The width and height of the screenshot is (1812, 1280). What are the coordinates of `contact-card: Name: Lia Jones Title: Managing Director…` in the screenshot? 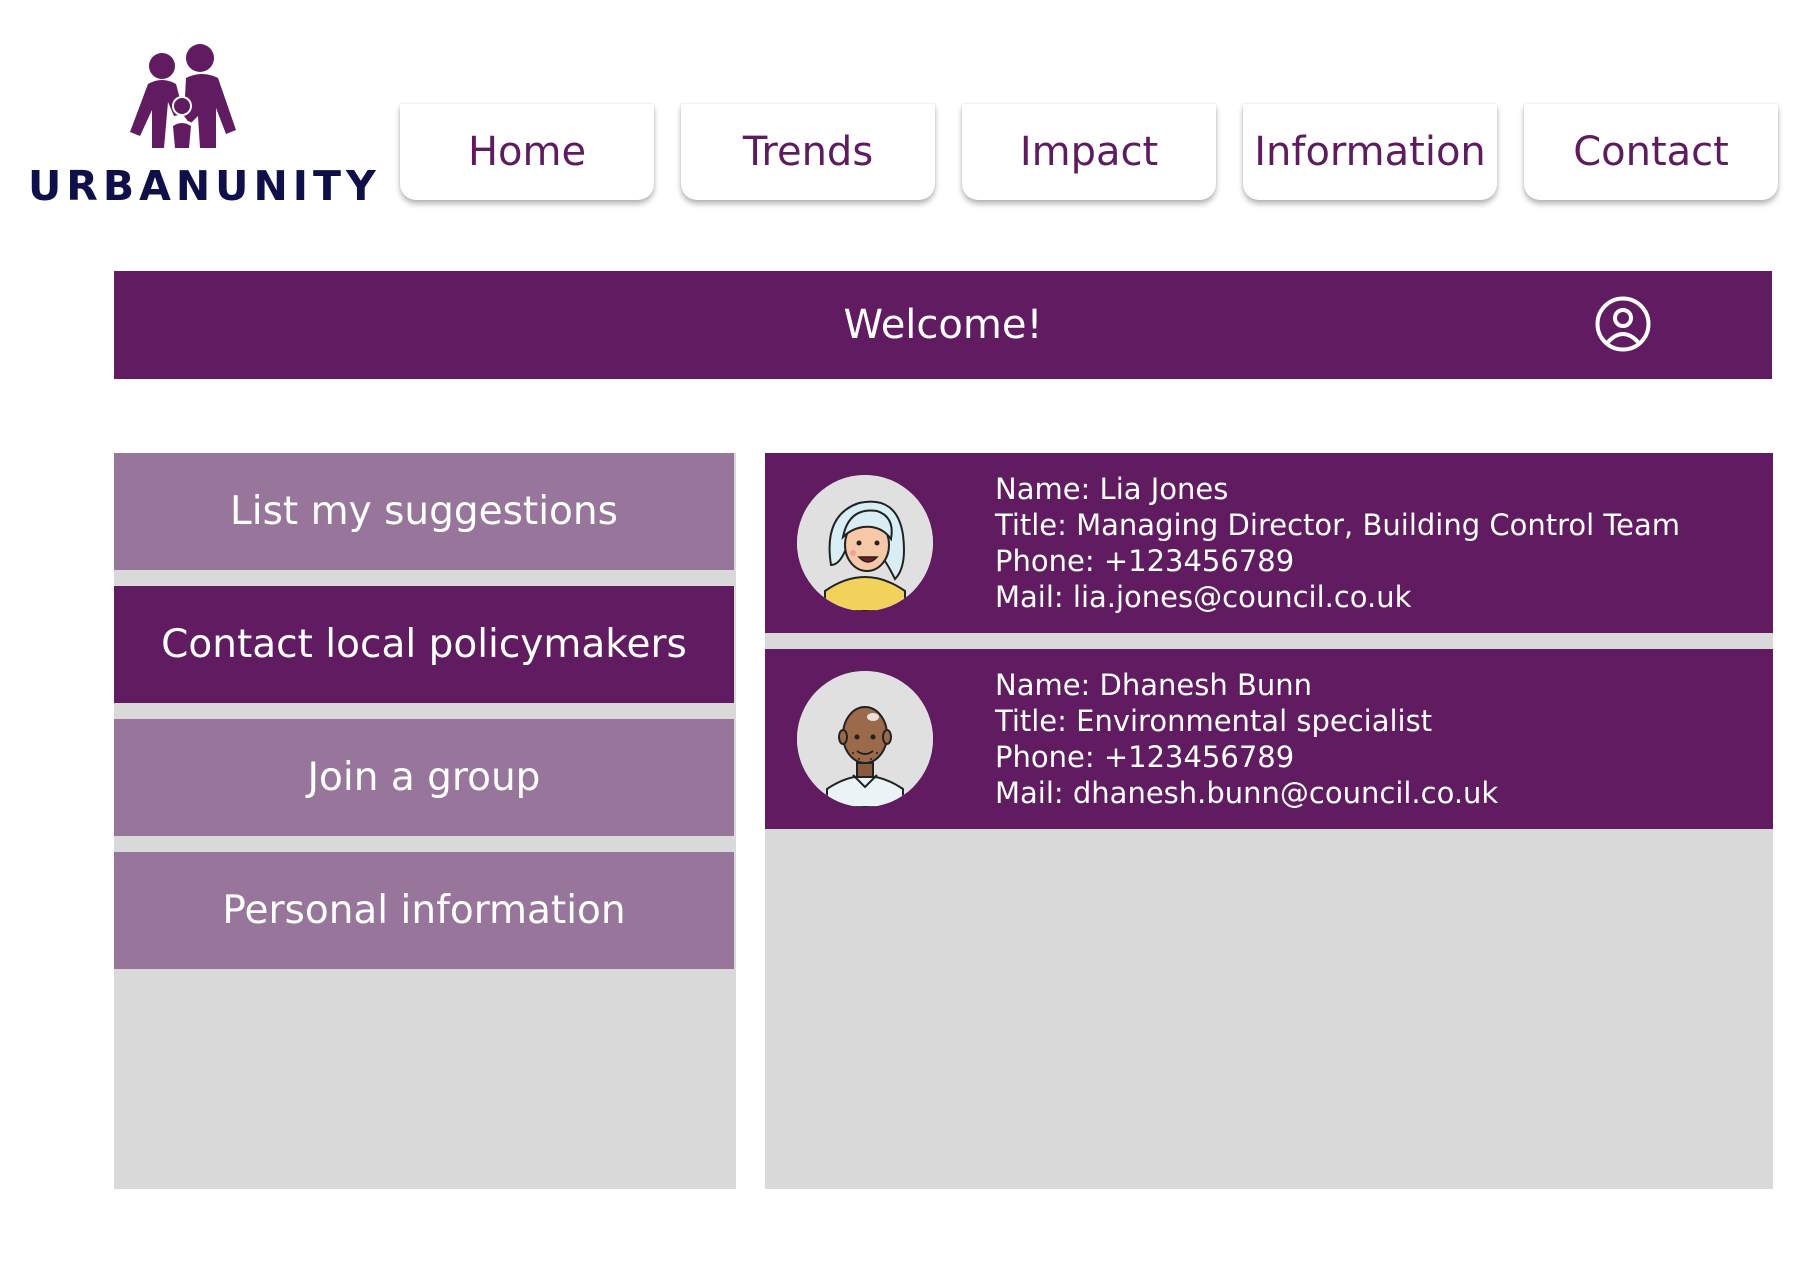 It's located at (1269, 543).